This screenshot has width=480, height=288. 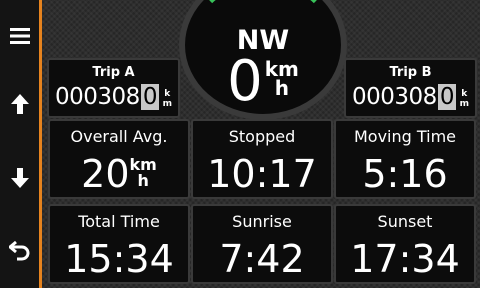 What do you see at coordinates (119, 259) in the screenshot?
I see `tile-value: 15:34` at bounding box center [119, 259].